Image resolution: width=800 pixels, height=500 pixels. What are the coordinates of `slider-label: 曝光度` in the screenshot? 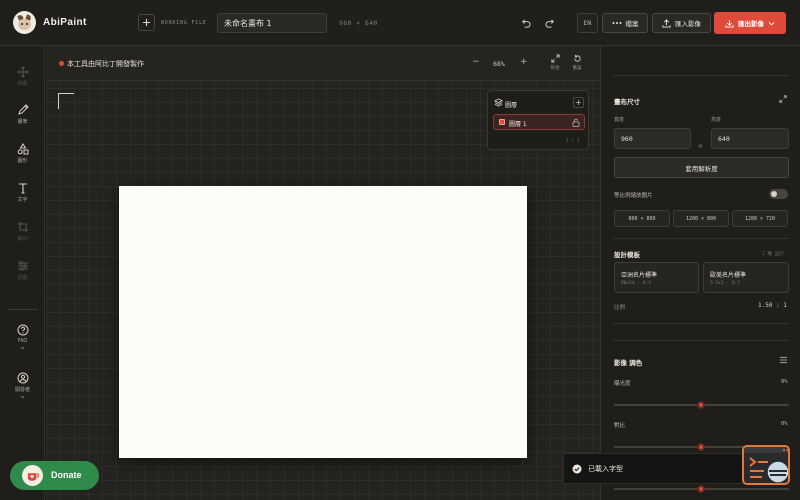 It's located at (622, 384).